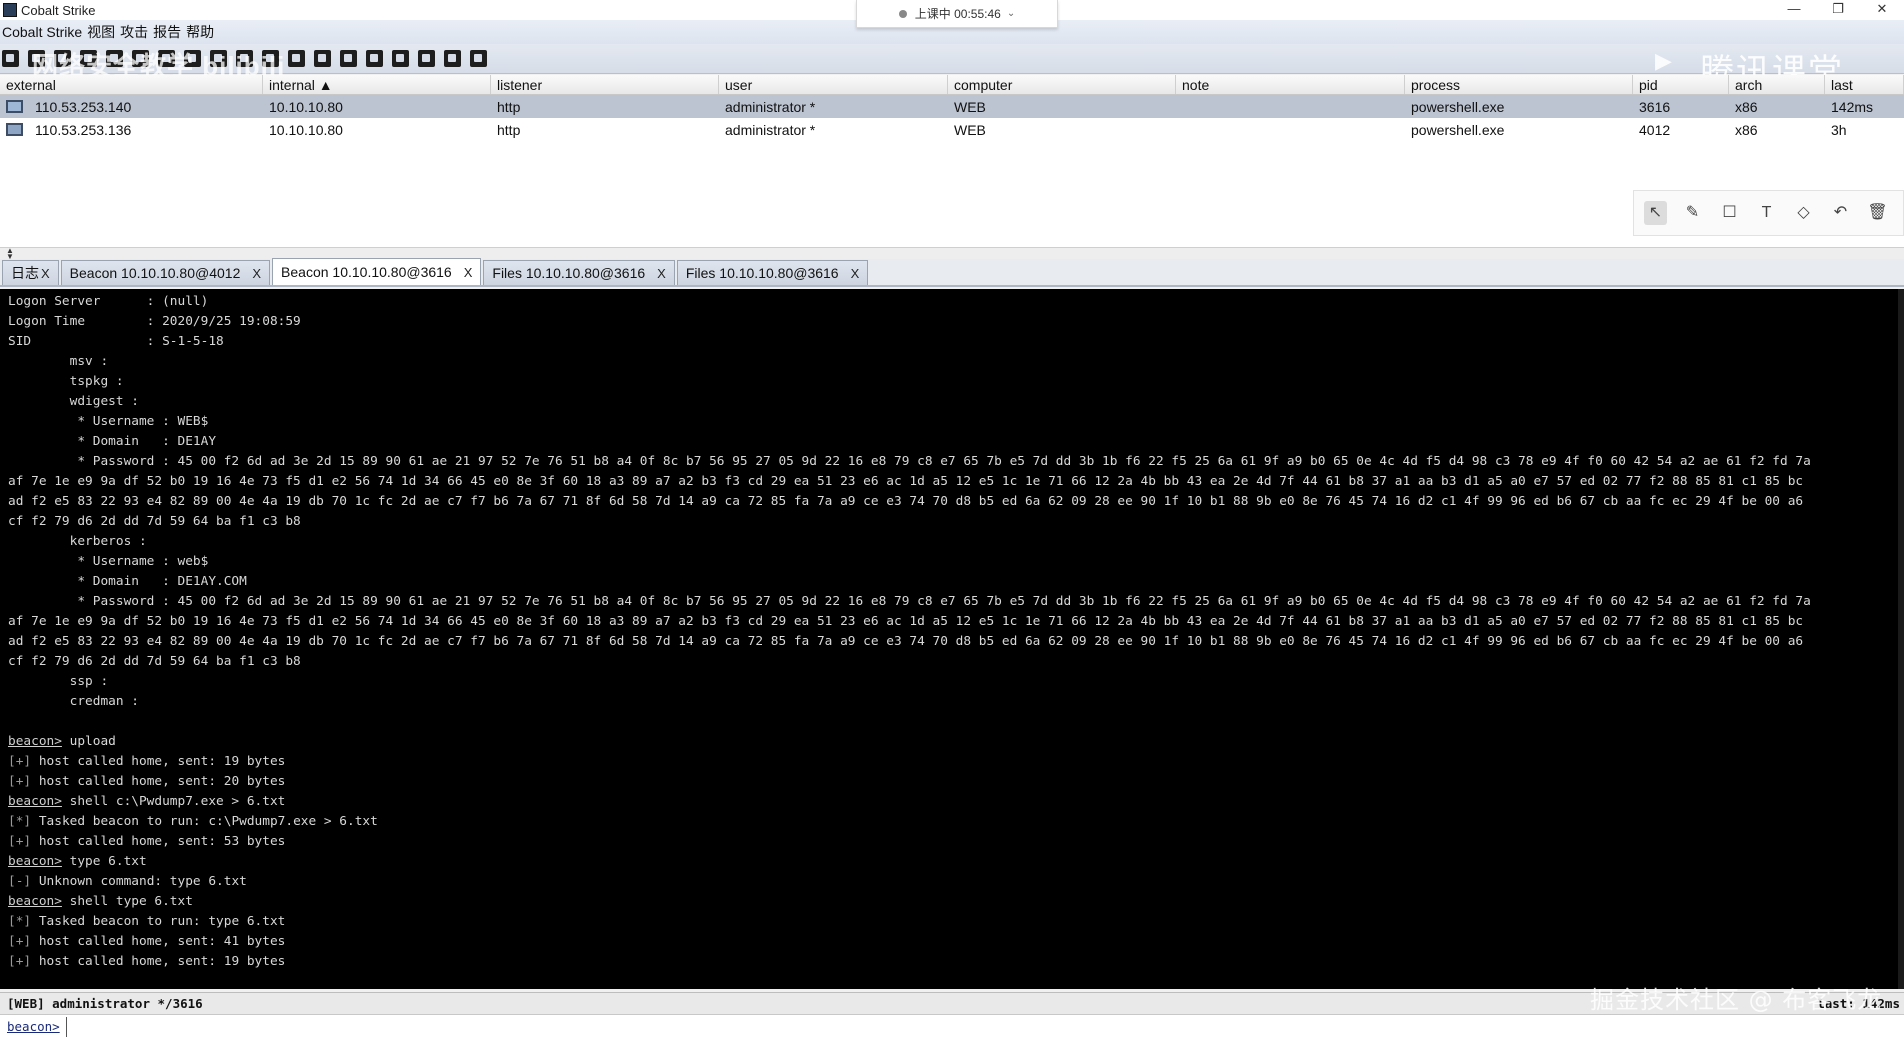 The width and height of the screenshot is (1904, 1038). Describe the element at coordinates (1838, 10) in the screenshot. I see `restore-button: ❐` at that location.